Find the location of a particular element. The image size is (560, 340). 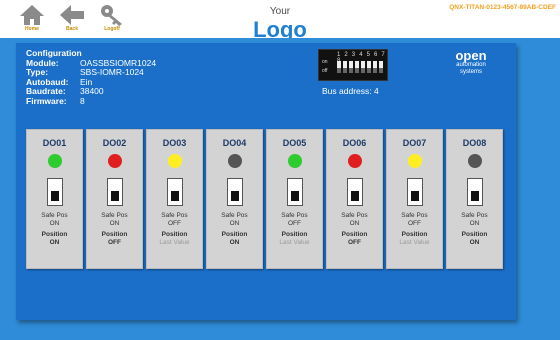

output-name: DO04 is located at coordinates (234, 143).